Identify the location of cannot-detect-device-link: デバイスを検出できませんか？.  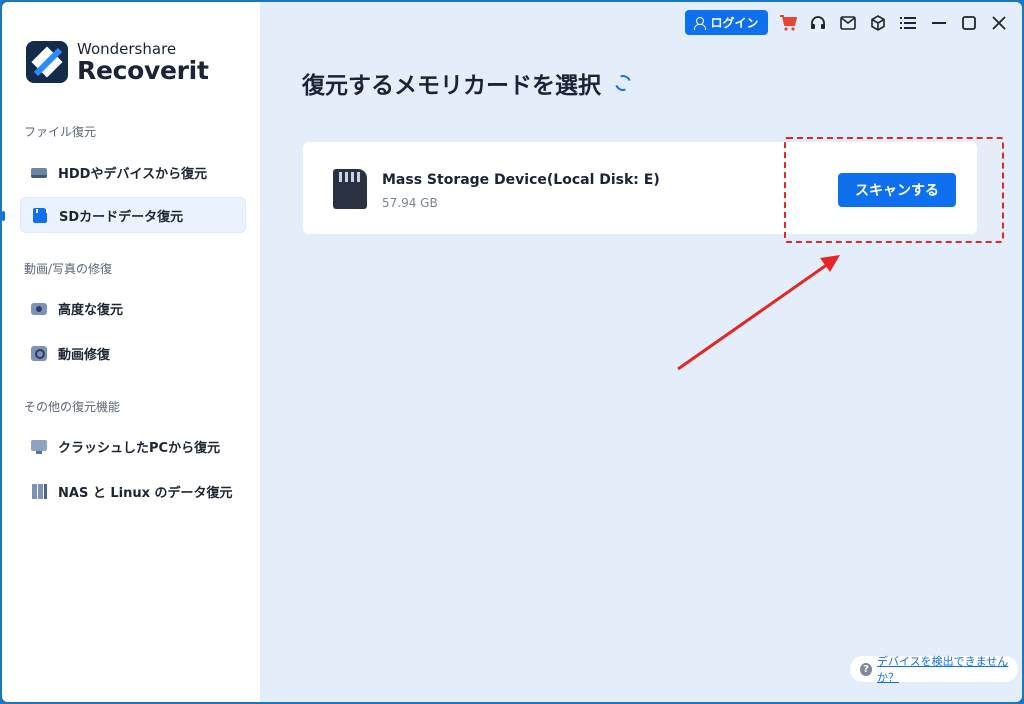
(947, 669).